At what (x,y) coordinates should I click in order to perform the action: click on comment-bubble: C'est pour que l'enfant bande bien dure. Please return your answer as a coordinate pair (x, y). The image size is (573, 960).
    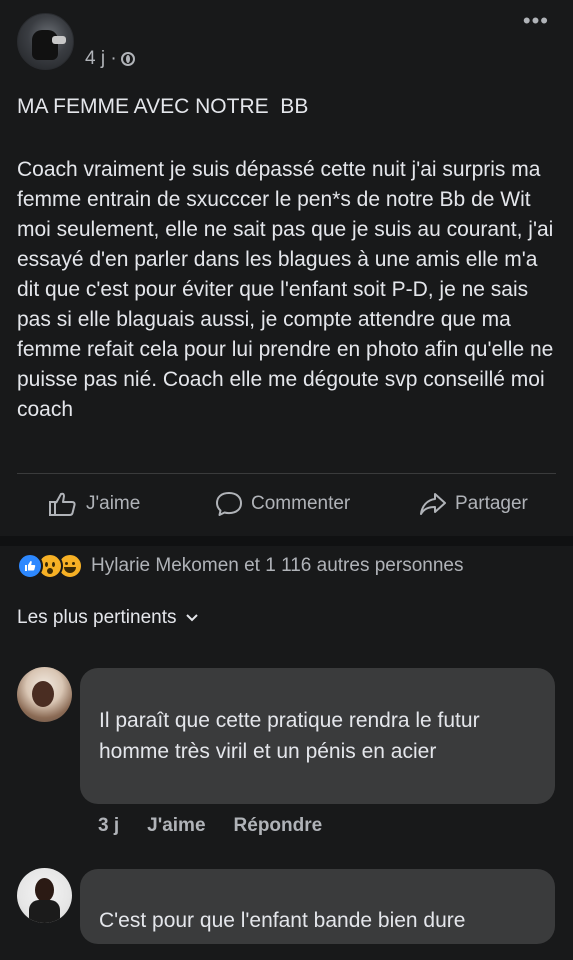
    Looking at the image, I should click on (317, 906).